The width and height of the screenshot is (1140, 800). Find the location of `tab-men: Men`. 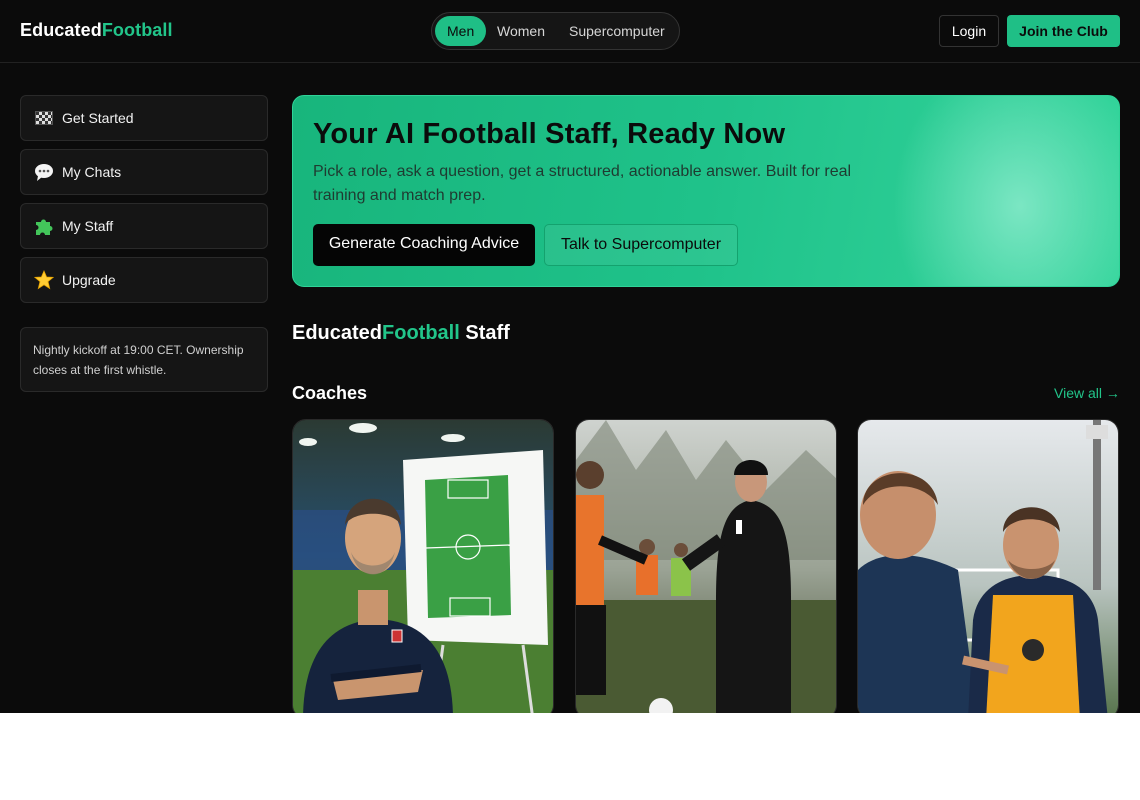

tab-men: Men is located at coordinates (461, 31).